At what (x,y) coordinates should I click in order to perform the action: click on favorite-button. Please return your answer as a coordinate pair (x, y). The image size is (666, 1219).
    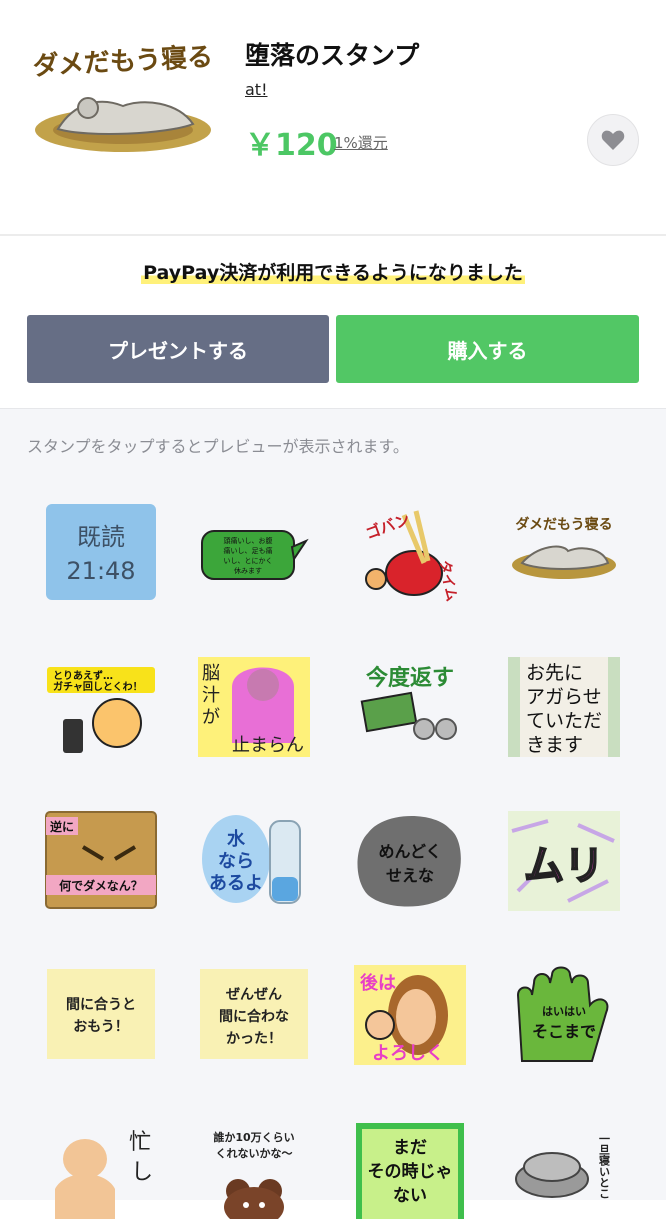
    Looking at the image, I should click on (613, 140).